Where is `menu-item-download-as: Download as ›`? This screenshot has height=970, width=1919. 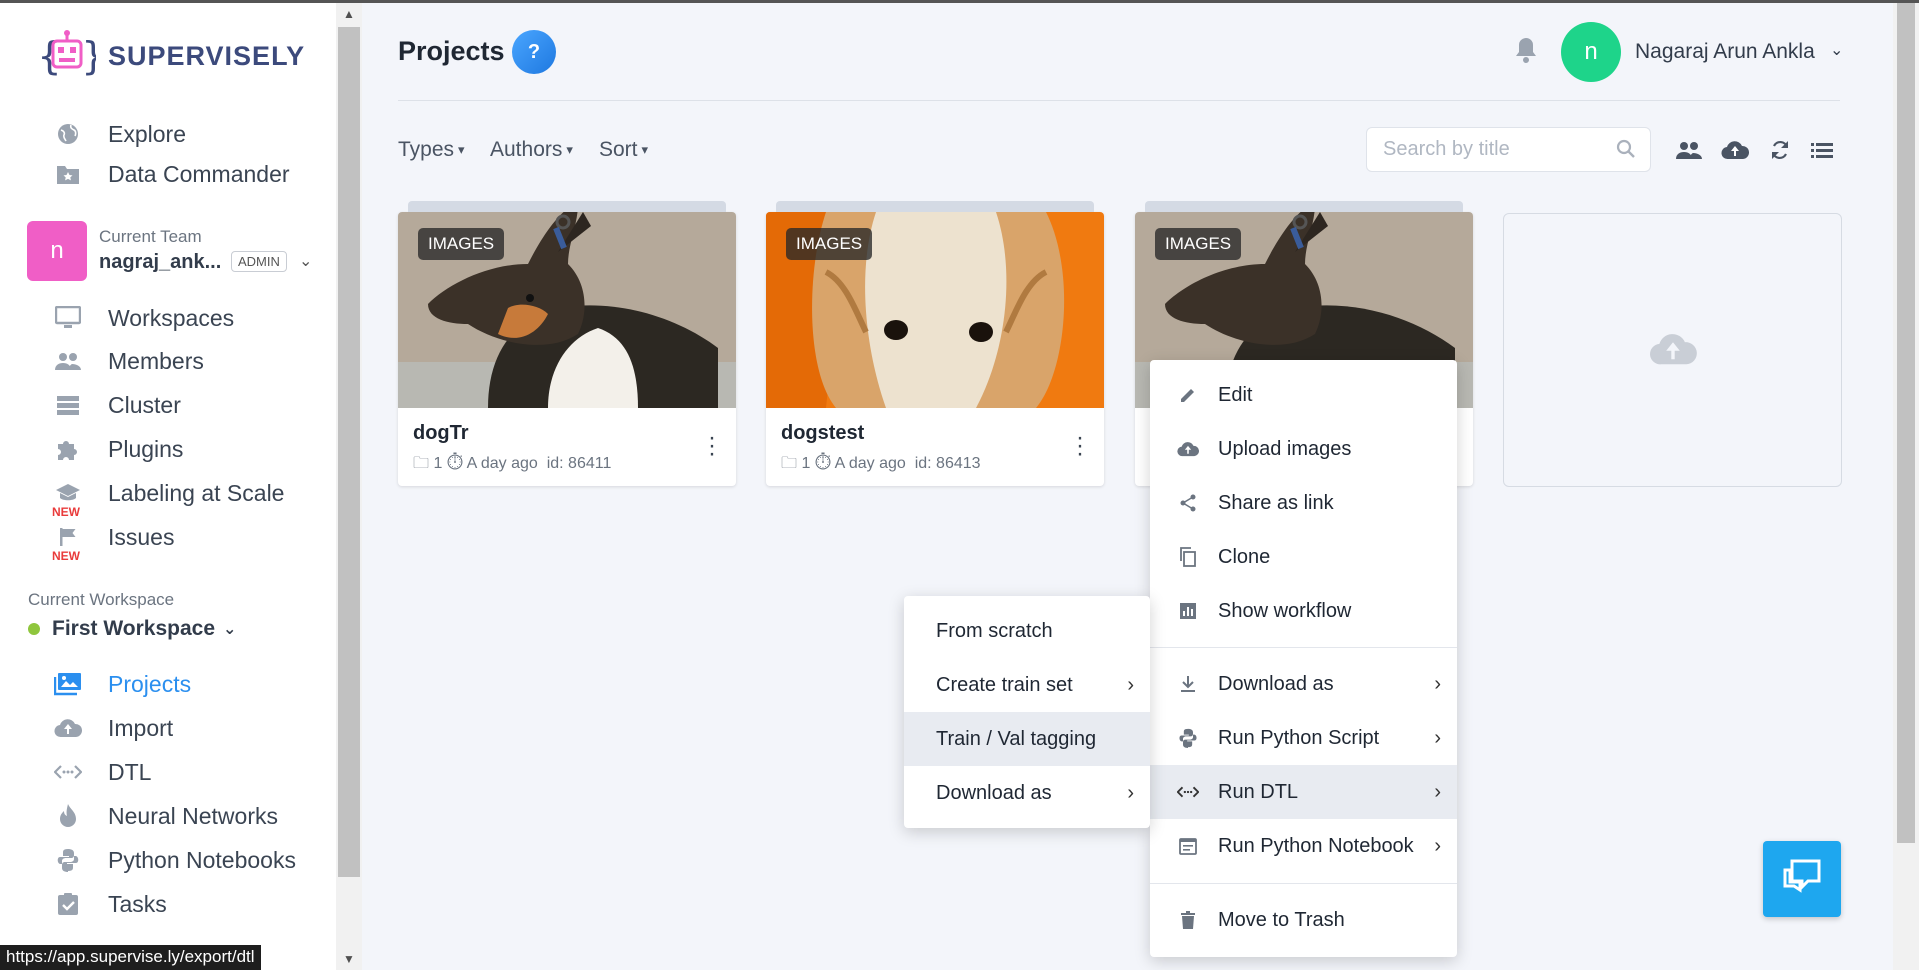
menu-item-download-as: Download as › is located at coordinates (1303, 684).